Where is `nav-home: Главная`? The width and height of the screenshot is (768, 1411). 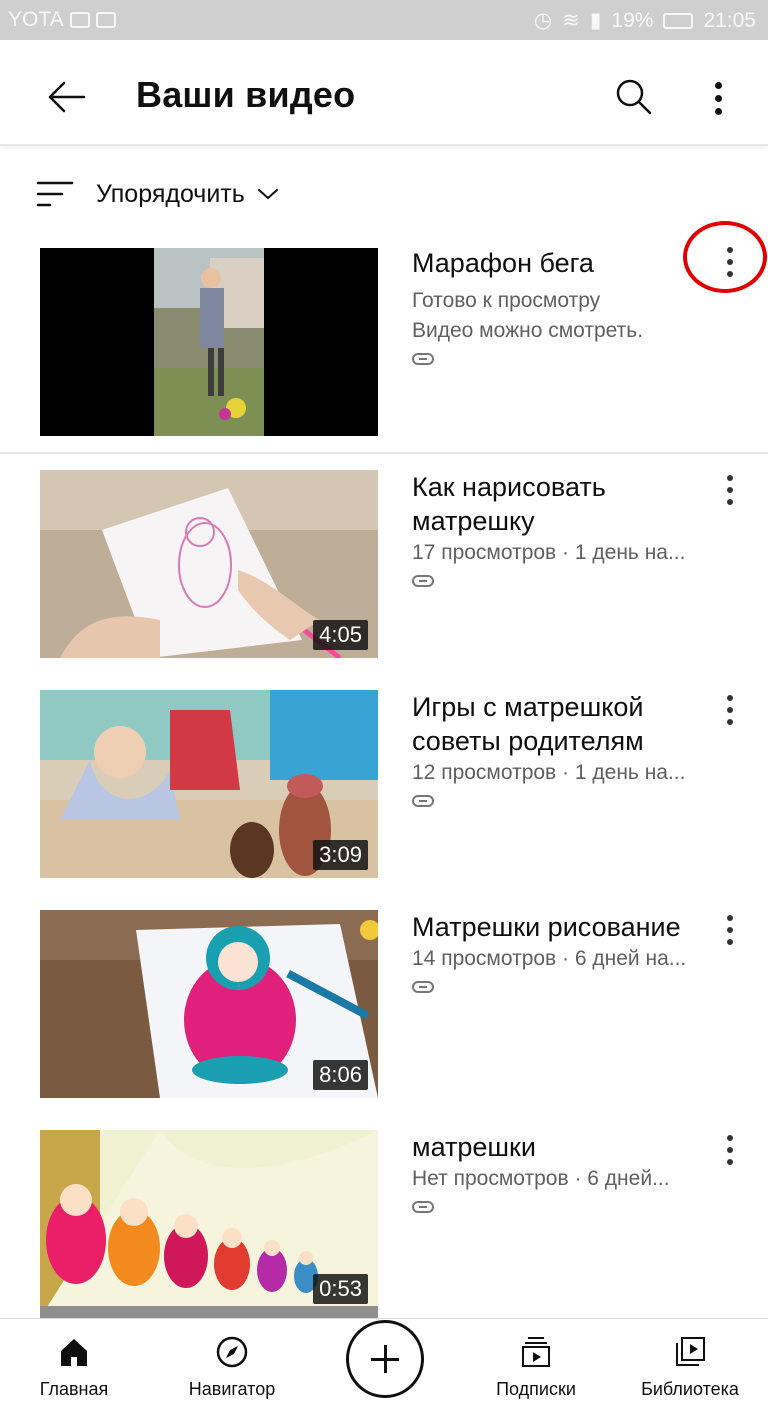
nav-home: Главная is located at coordinates (74, 1365).